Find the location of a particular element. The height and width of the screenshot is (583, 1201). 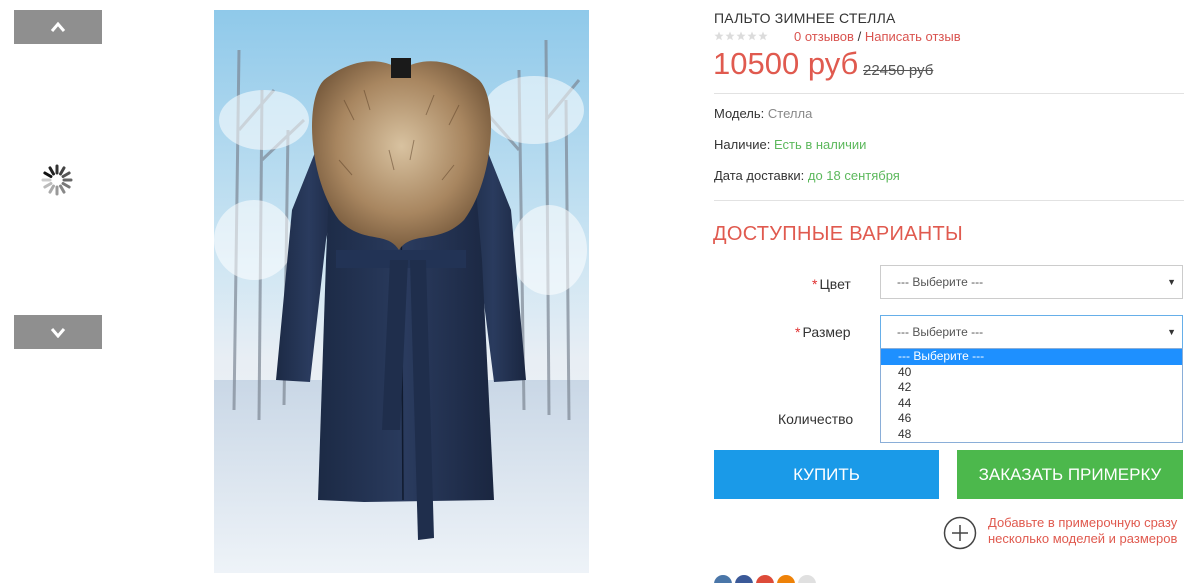

order-fitting-button: ЗАКАЗАТЬ ПРИМЕРКУ is located at coordinates (1070, 474).